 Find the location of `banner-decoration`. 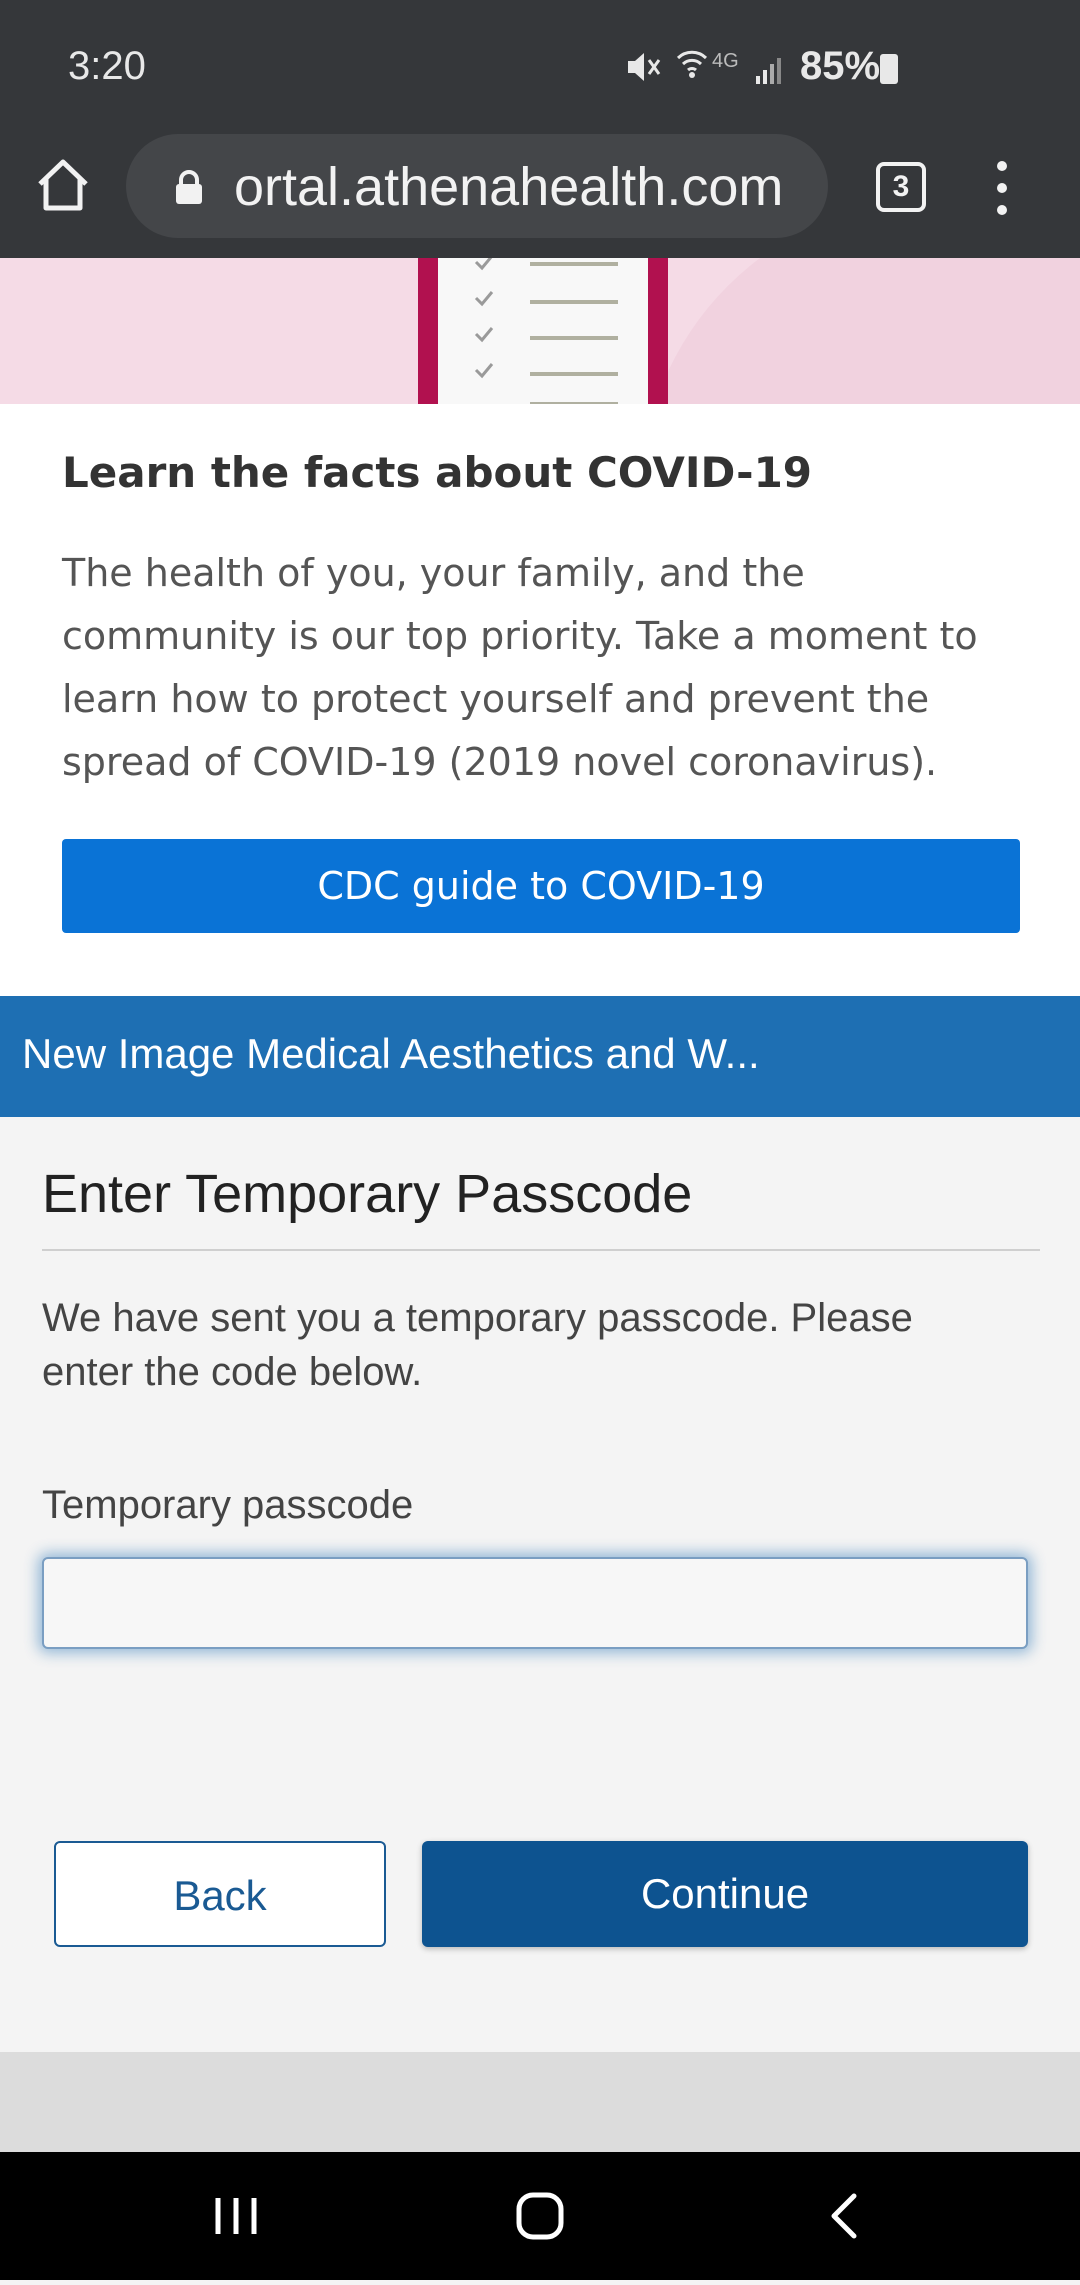

banner-decoration is located at coordinates (860, 331).